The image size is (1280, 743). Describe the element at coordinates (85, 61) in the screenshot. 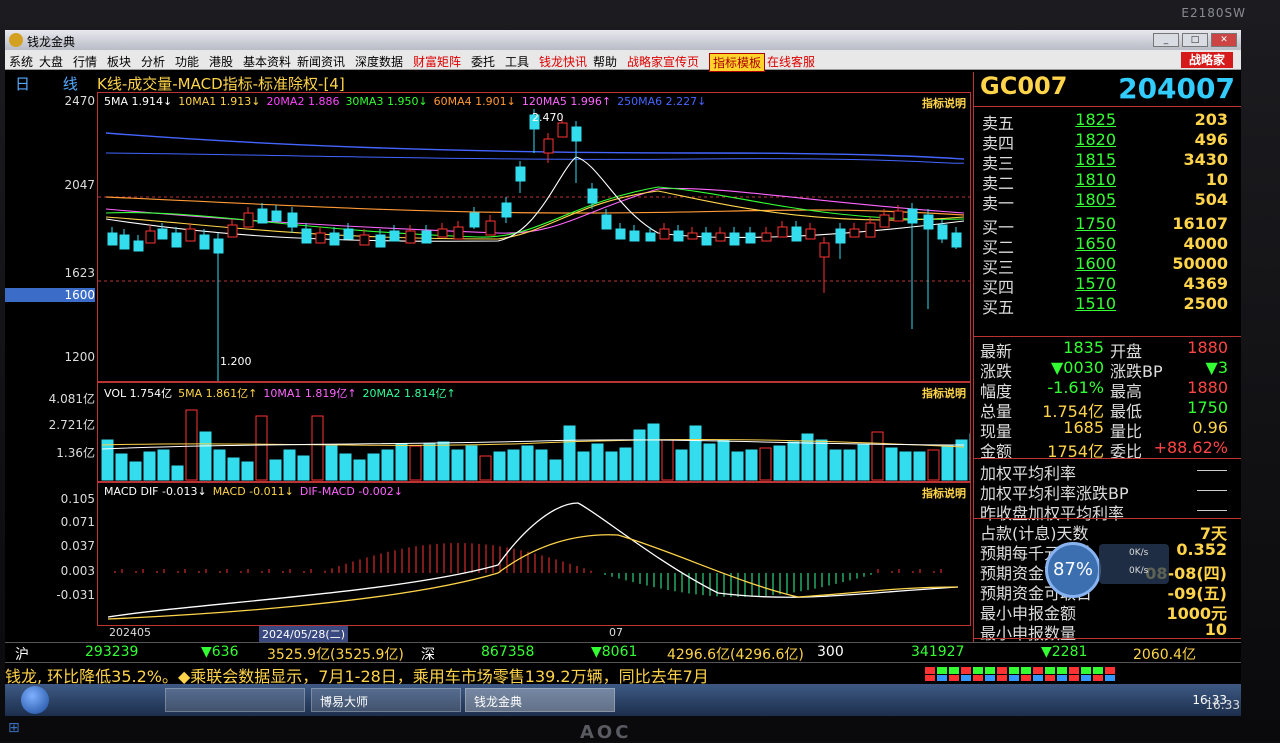

I see `menu-item: 行情` at that location.